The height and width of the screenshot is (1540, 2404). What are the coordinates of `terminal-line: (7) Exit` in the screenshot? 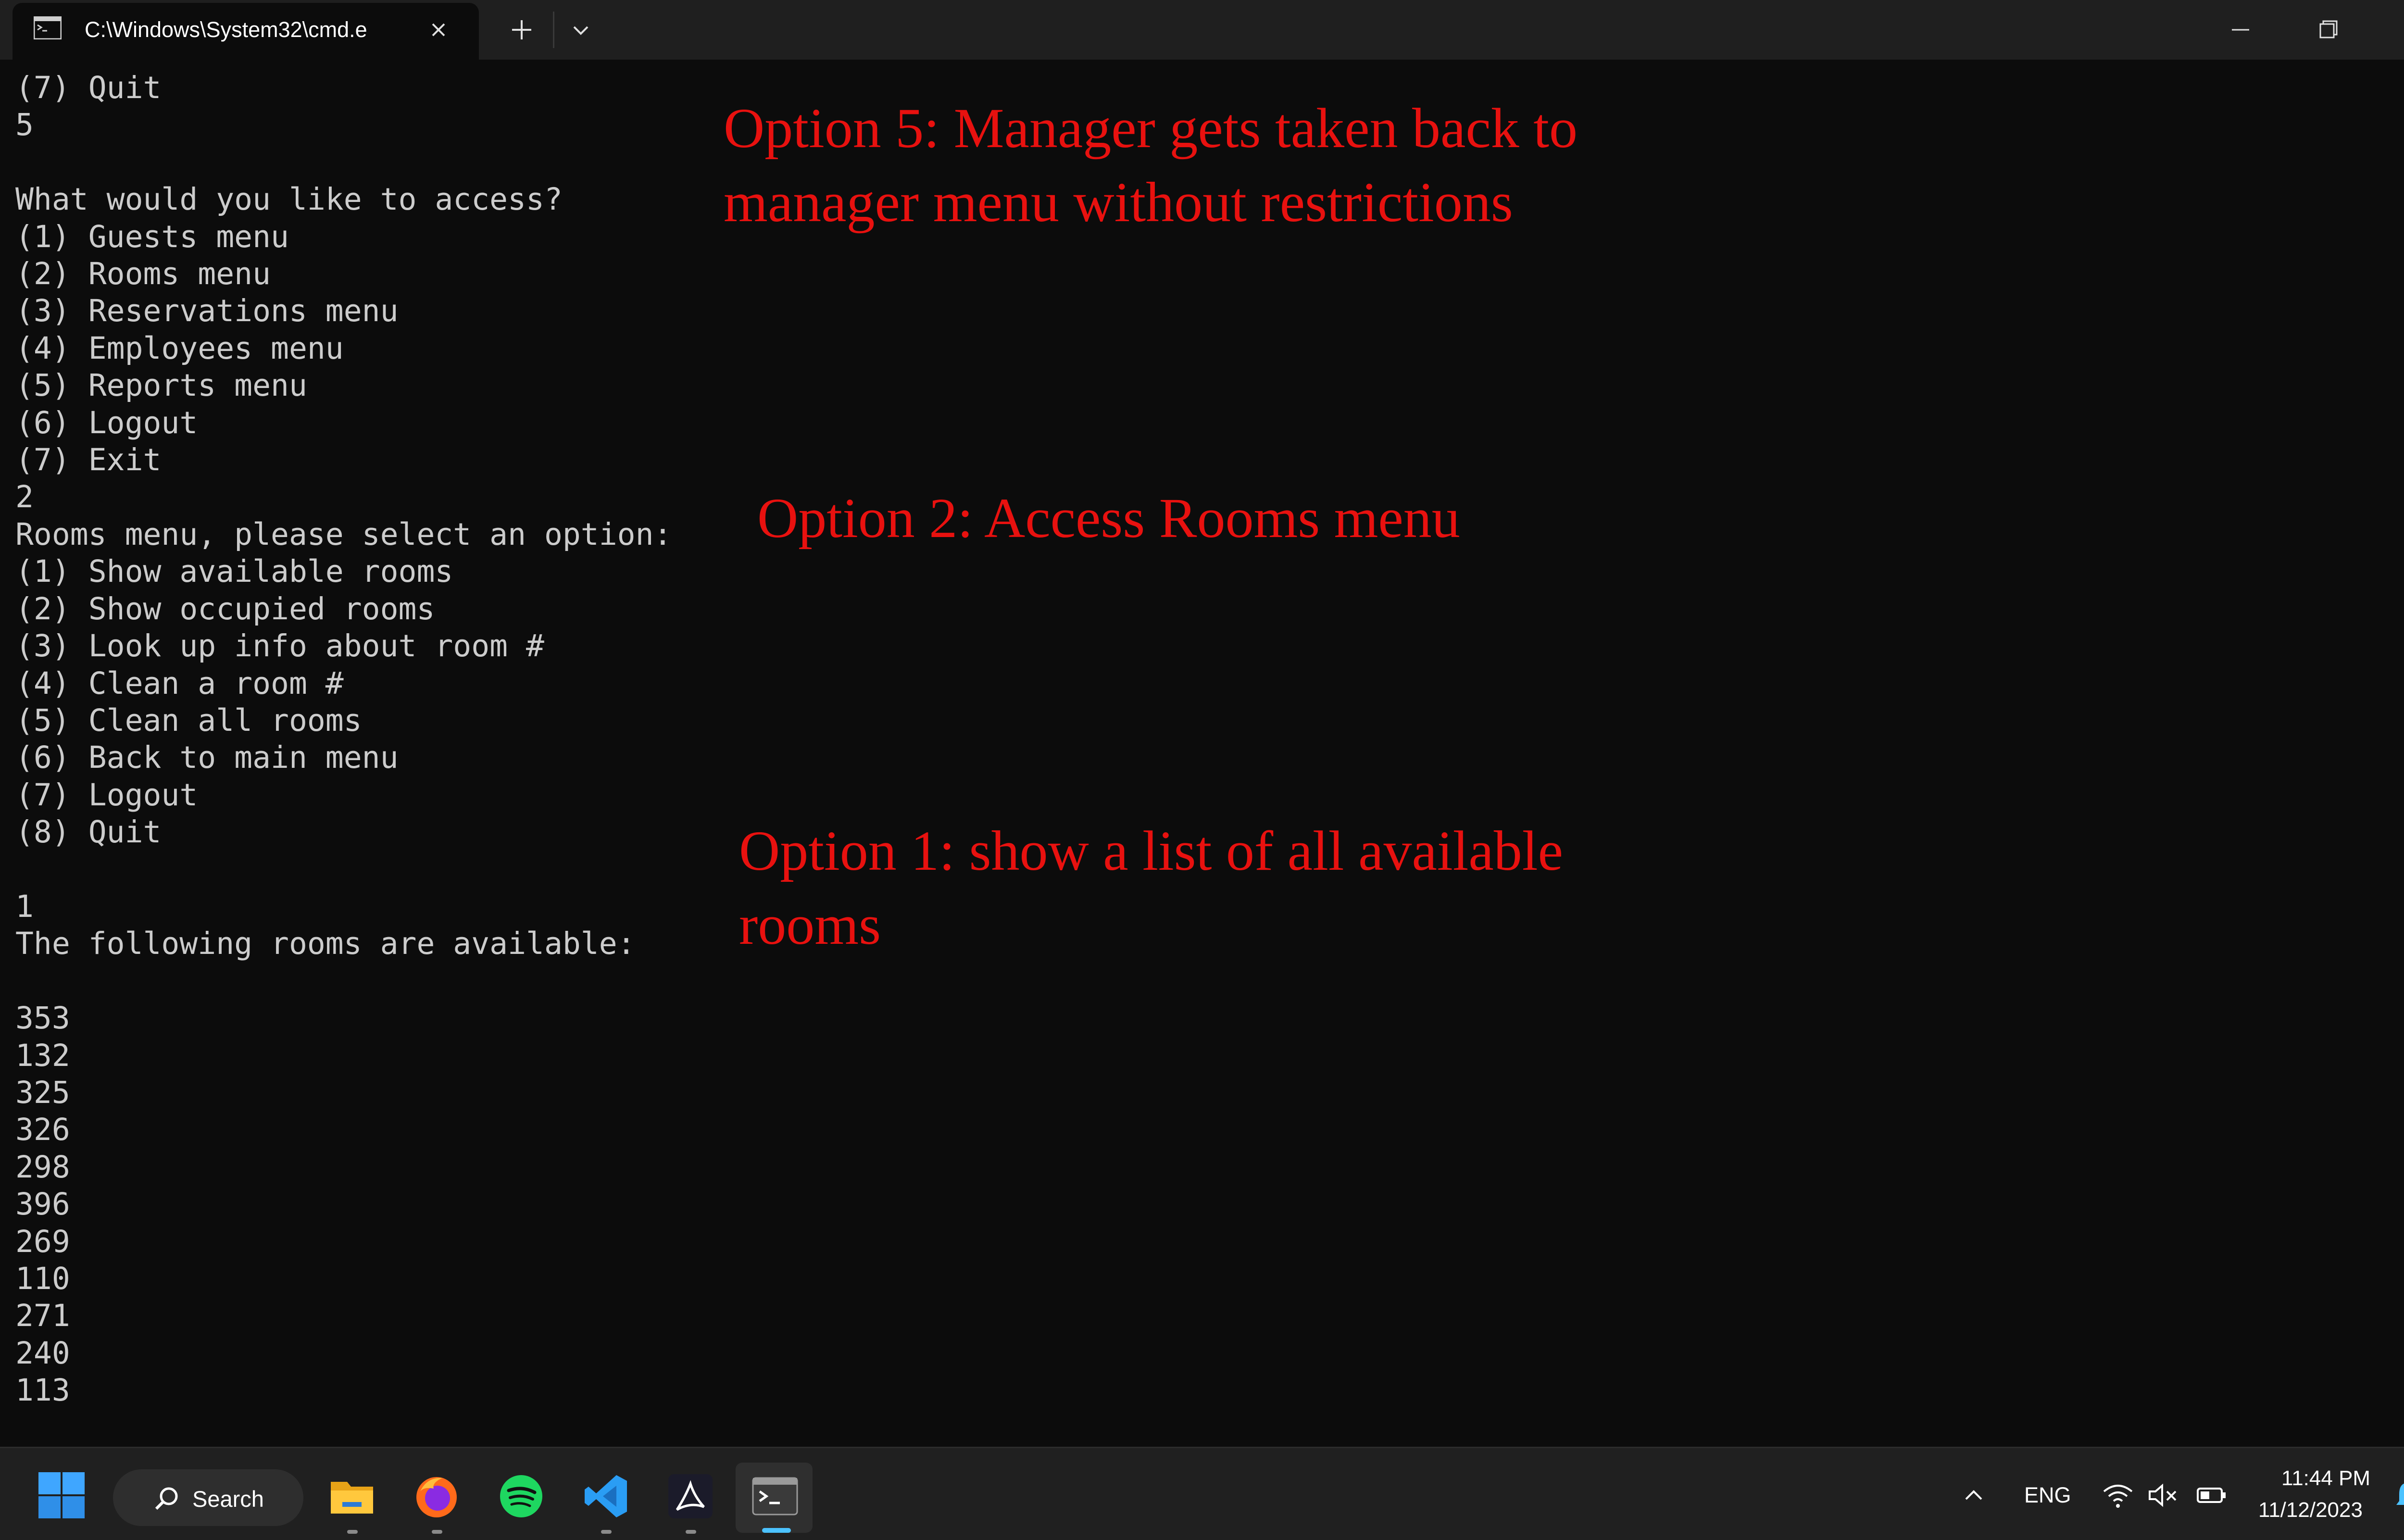 It's located at (88, 460).